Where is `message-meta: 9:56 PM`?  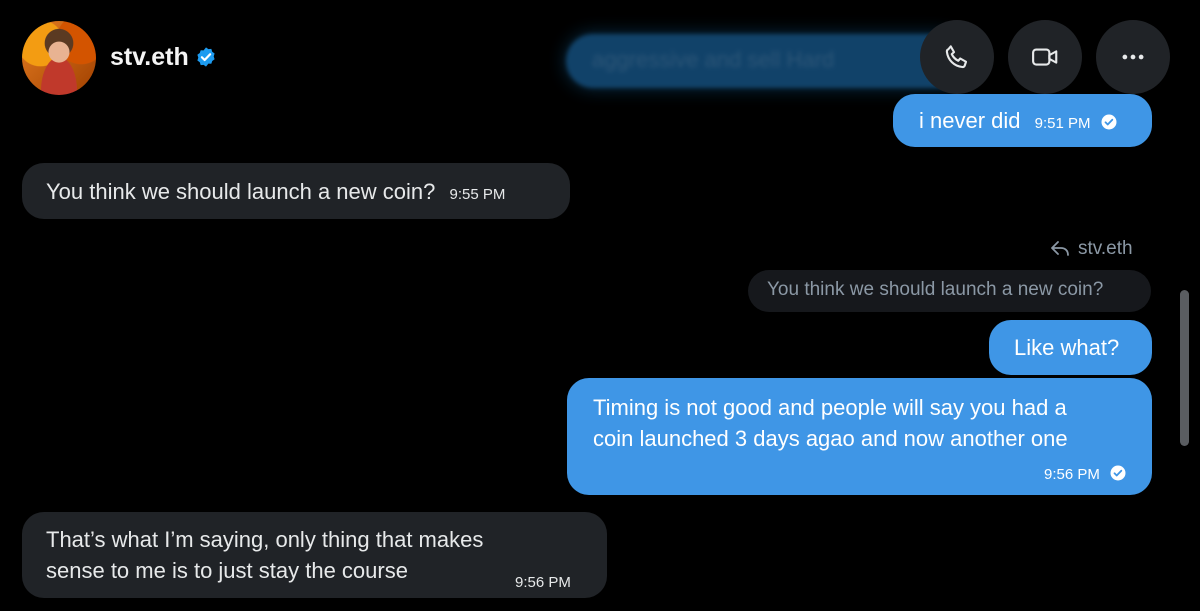 message-meta: 9:56 PM is located at coordinates (1085, 473).